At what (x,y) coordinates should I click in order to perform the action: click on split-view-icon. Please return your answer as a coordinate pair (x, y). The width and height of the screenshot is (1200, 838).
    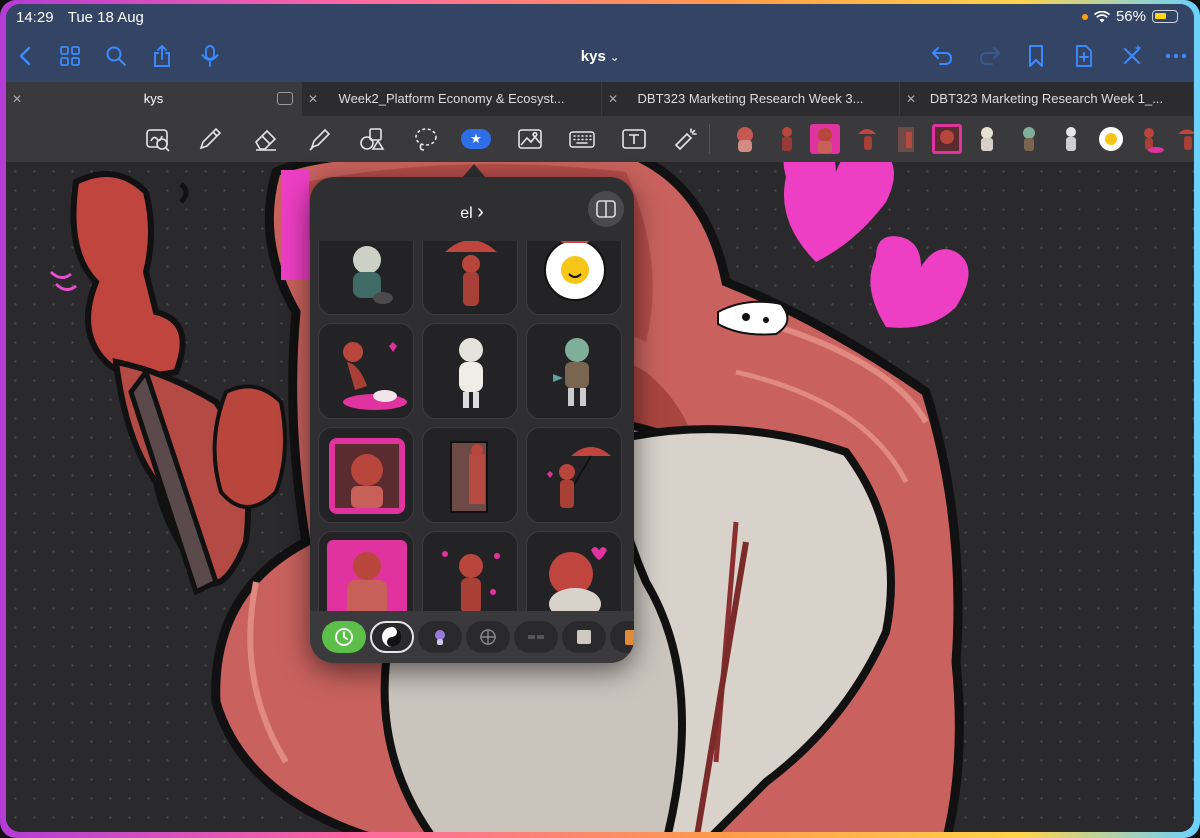
    Looking at the image, I should click on (285, 98).